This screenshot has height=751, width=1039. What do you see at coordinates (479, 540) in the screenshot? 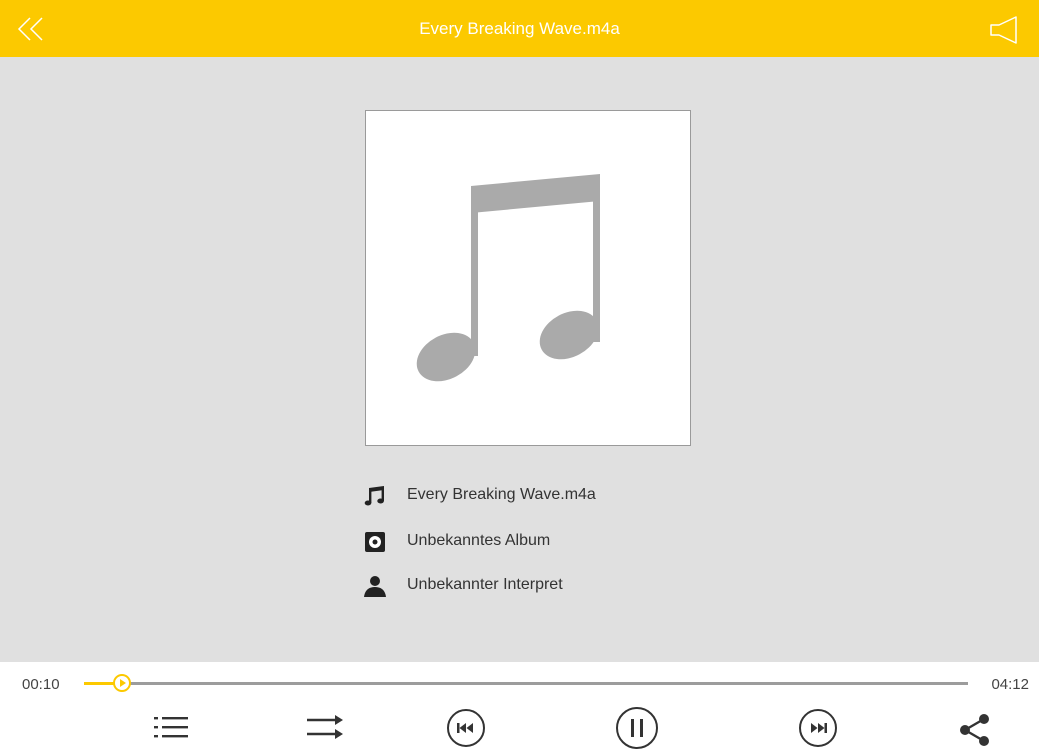
I see `album-name: Unbekanntes Album` at bounding box center [479, 540].